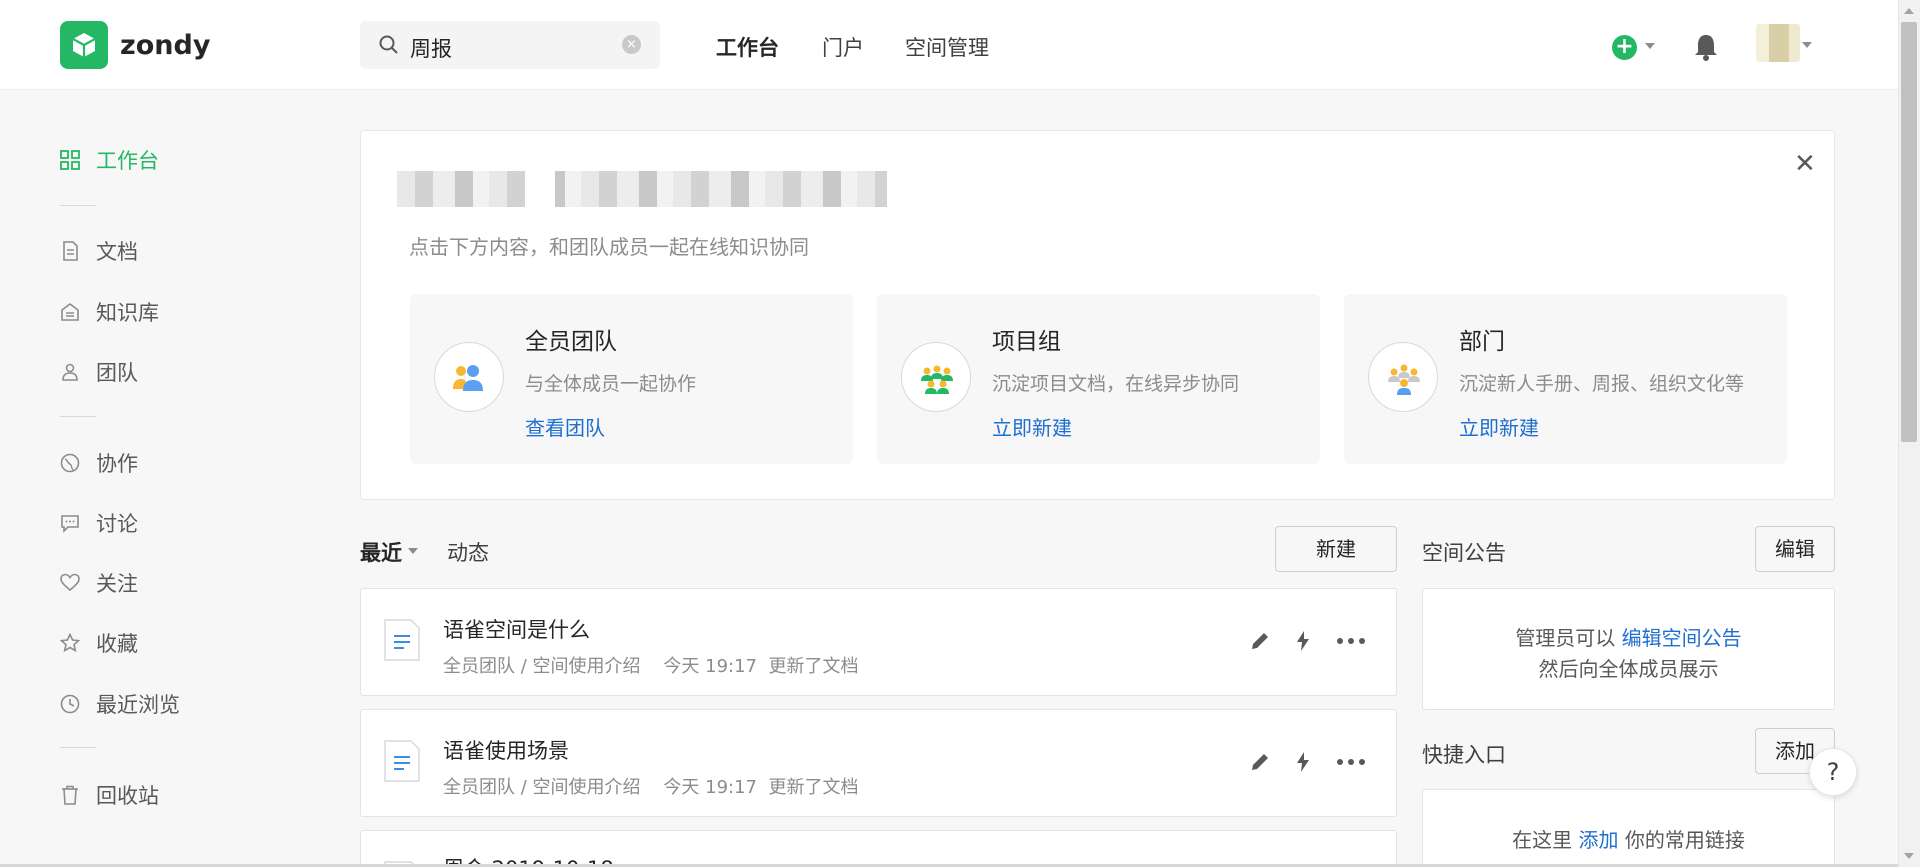  I want to click on shortcuts-text: 在这里 添加 你的常用链接, so click(1628, 838).